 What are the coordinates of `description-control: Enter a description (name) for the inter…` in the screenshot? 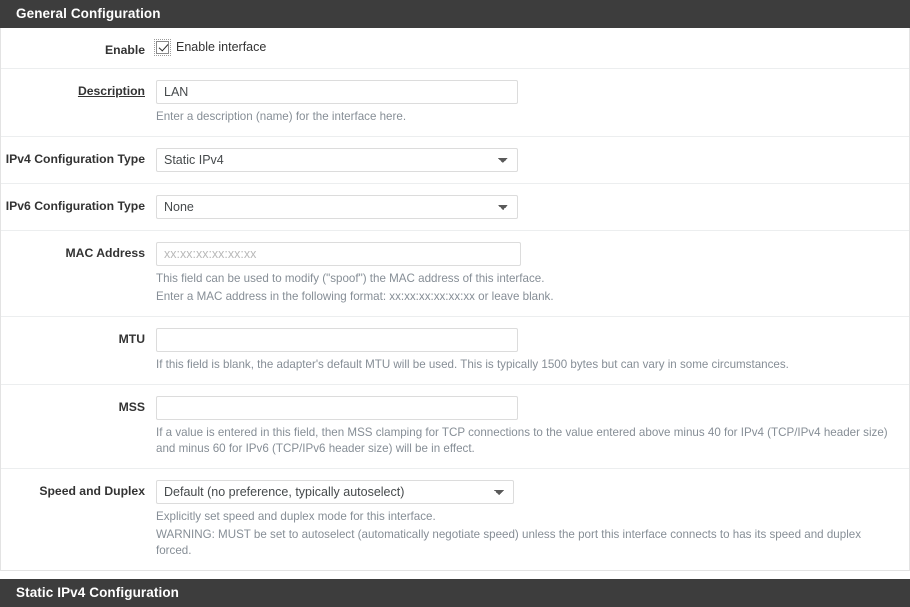 It's located at (532, 102).